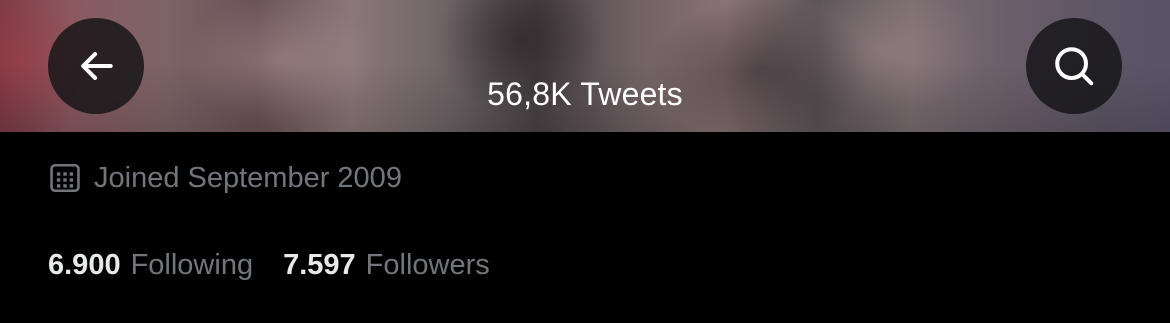  I want to click on search-button, so click(1074, 66).